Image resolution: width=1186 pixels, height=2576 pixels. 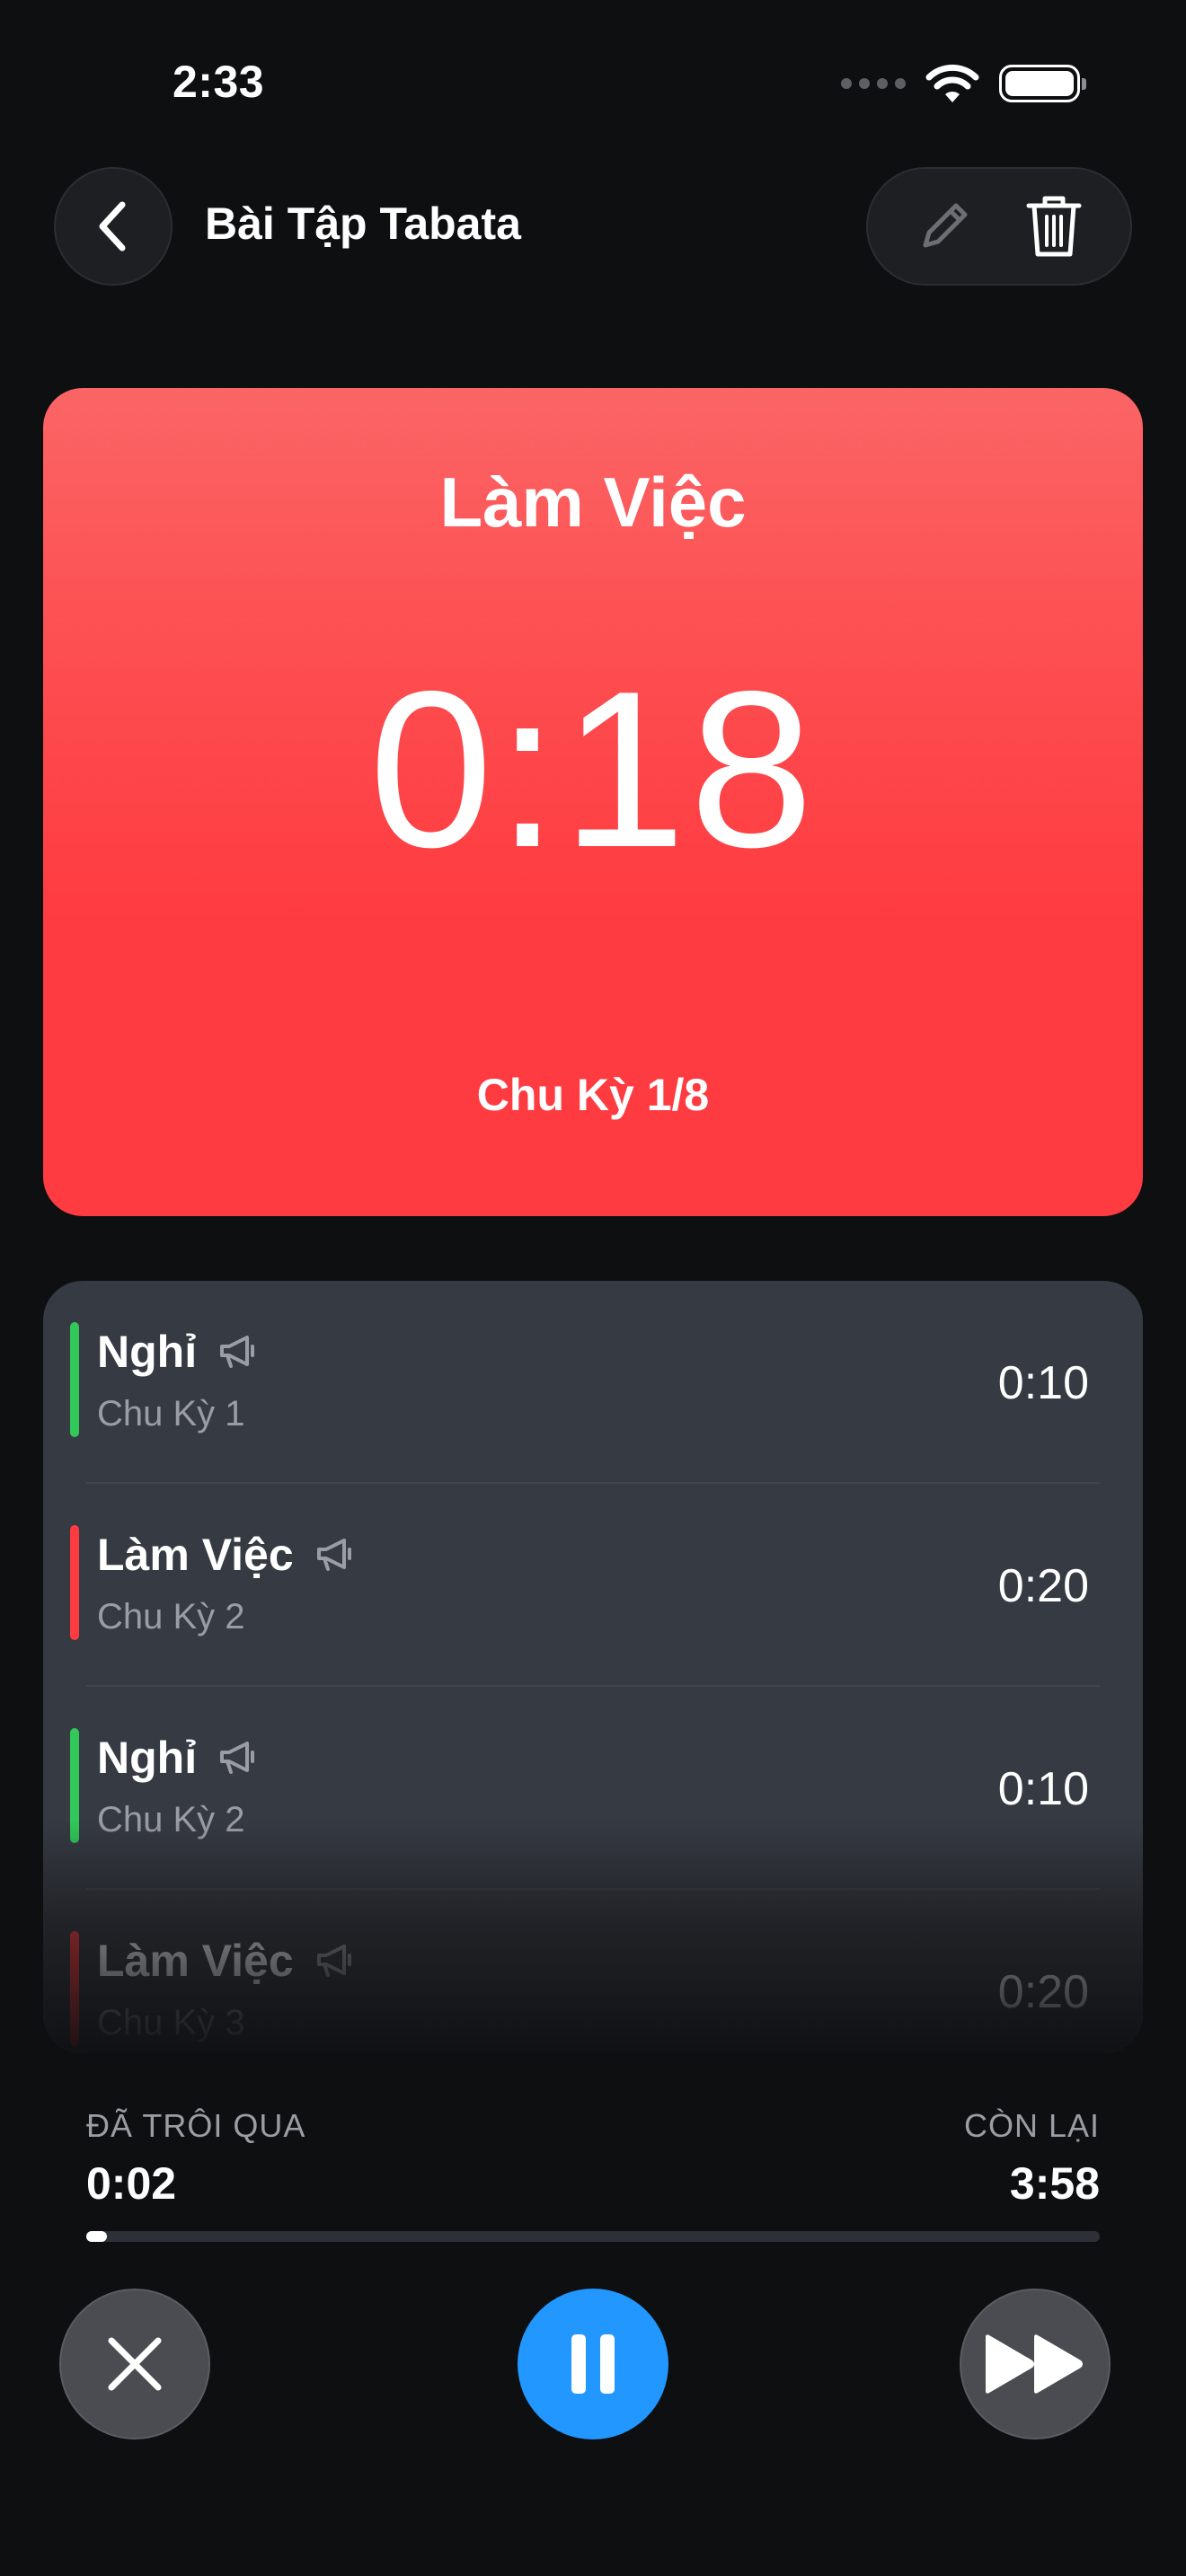 What do you see at coordinates (131, 2183) in the screenshot?
I see `elapsed-time: 0:02` at bounding box center [131, 2183].